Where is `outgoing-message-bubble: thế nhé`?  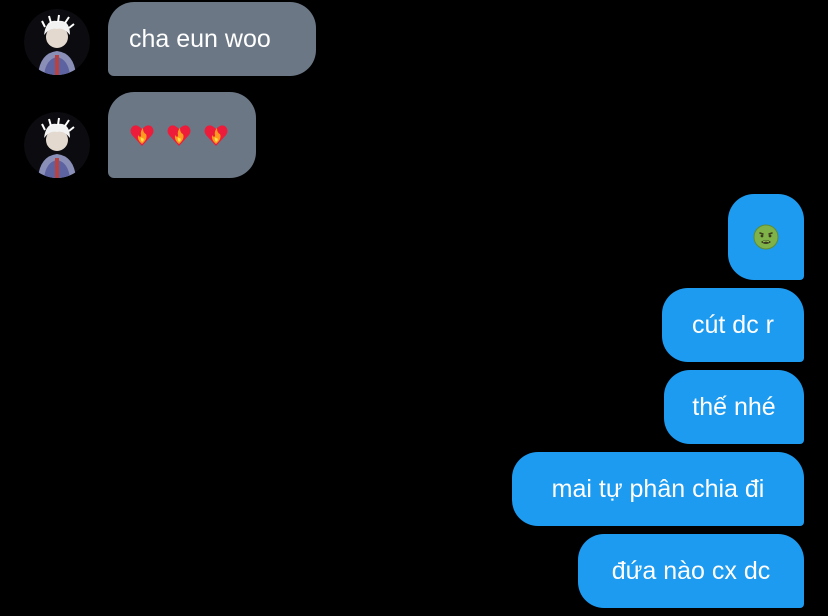 outgoing-message-bubble: thế nhé is located at coordinates (734, 407).